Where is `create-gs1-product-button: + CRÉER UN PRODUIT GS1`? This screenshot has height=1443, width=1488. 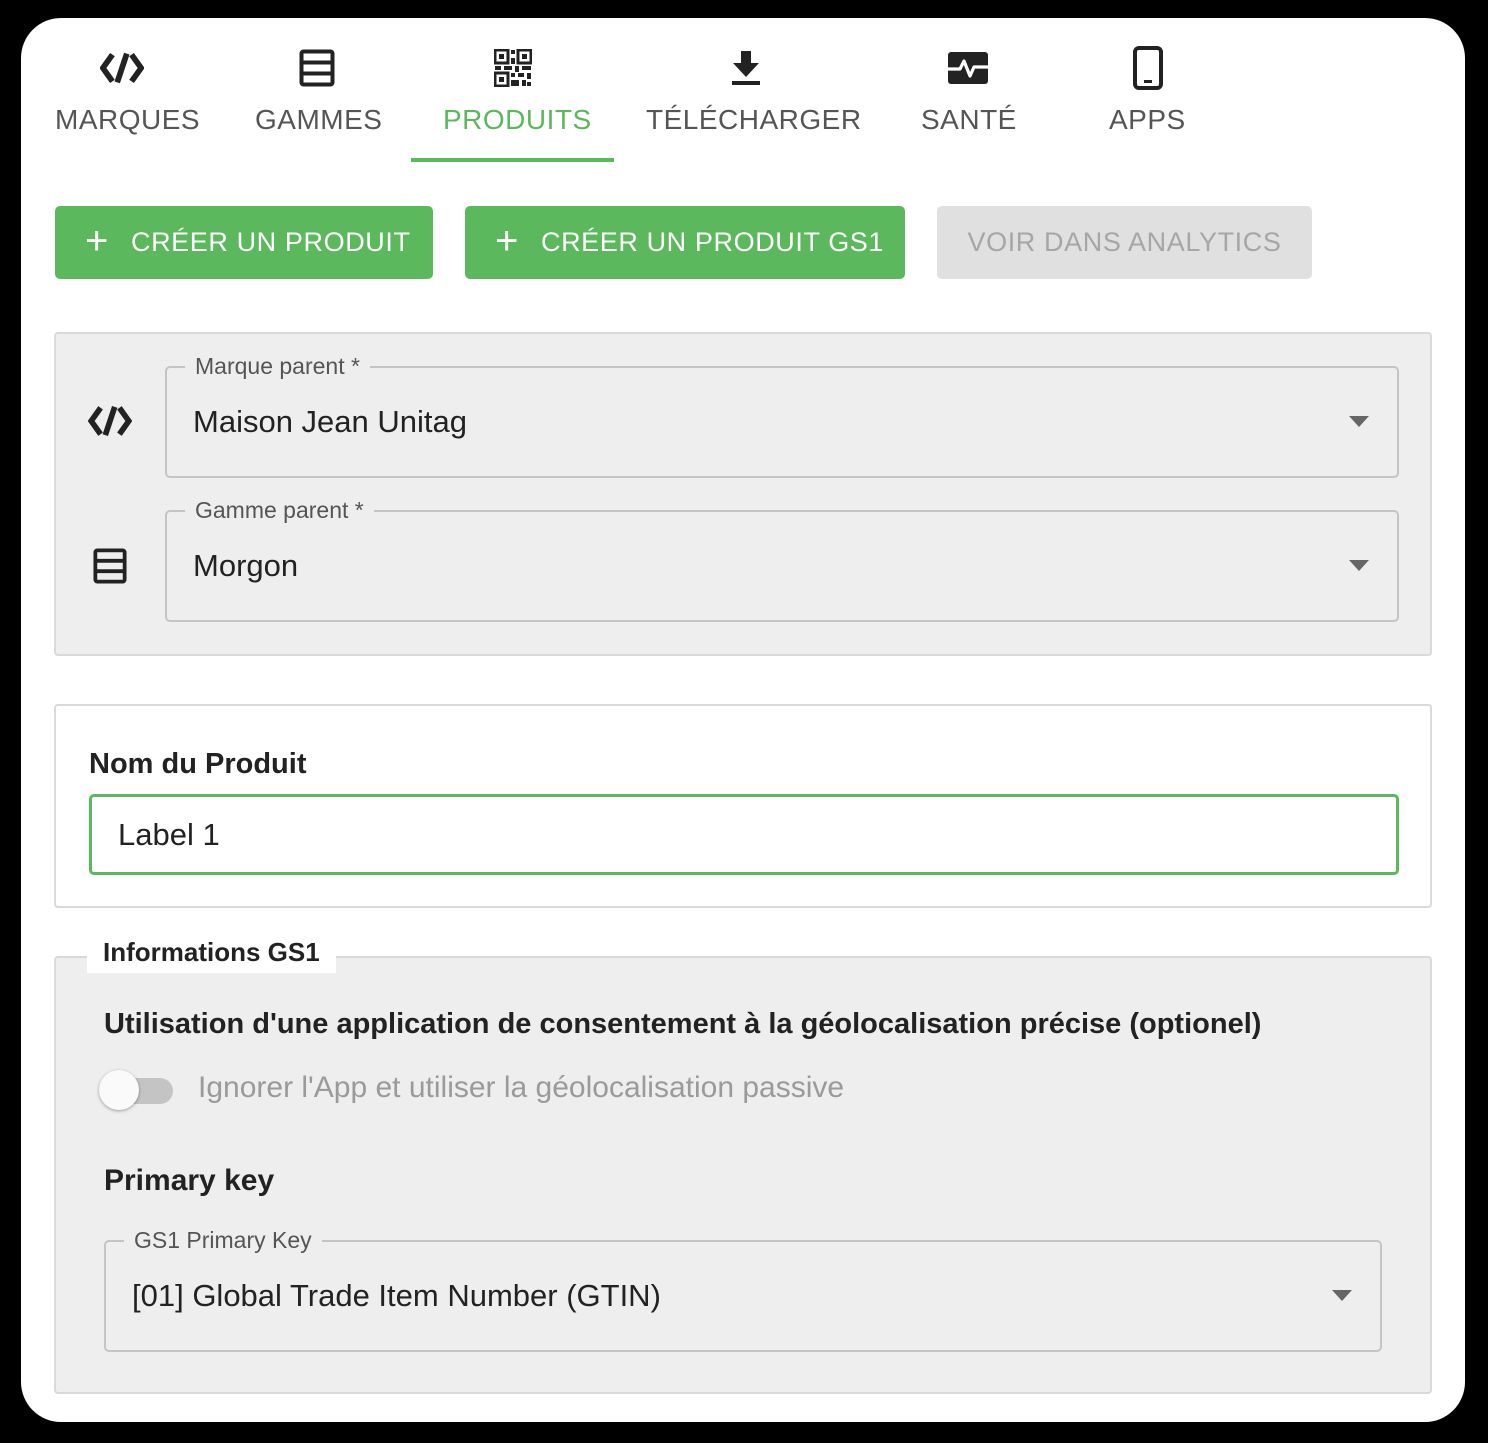 create-gs1-product-button: + CRÉER UN PRODUIT GS1 is located at coordinates (685, 242).